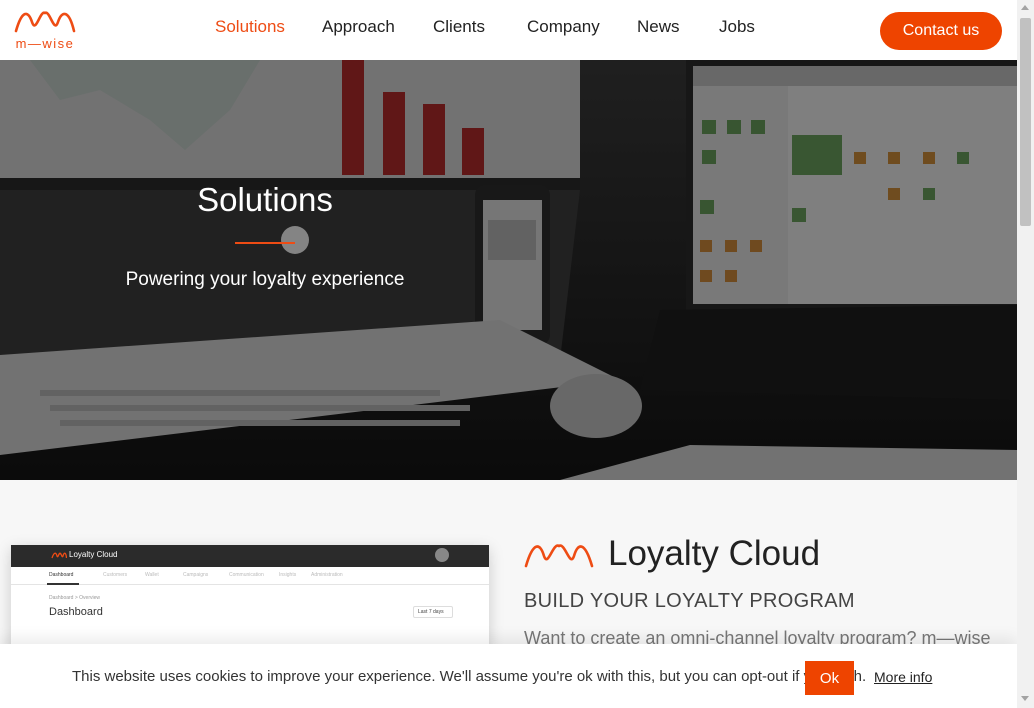 The image size is (1034, 708). What do you see at coordinates (74, 598) in the screenshot?
I see `breadcrumb: Dashboard > Overview` at bounding box center [74, 598].